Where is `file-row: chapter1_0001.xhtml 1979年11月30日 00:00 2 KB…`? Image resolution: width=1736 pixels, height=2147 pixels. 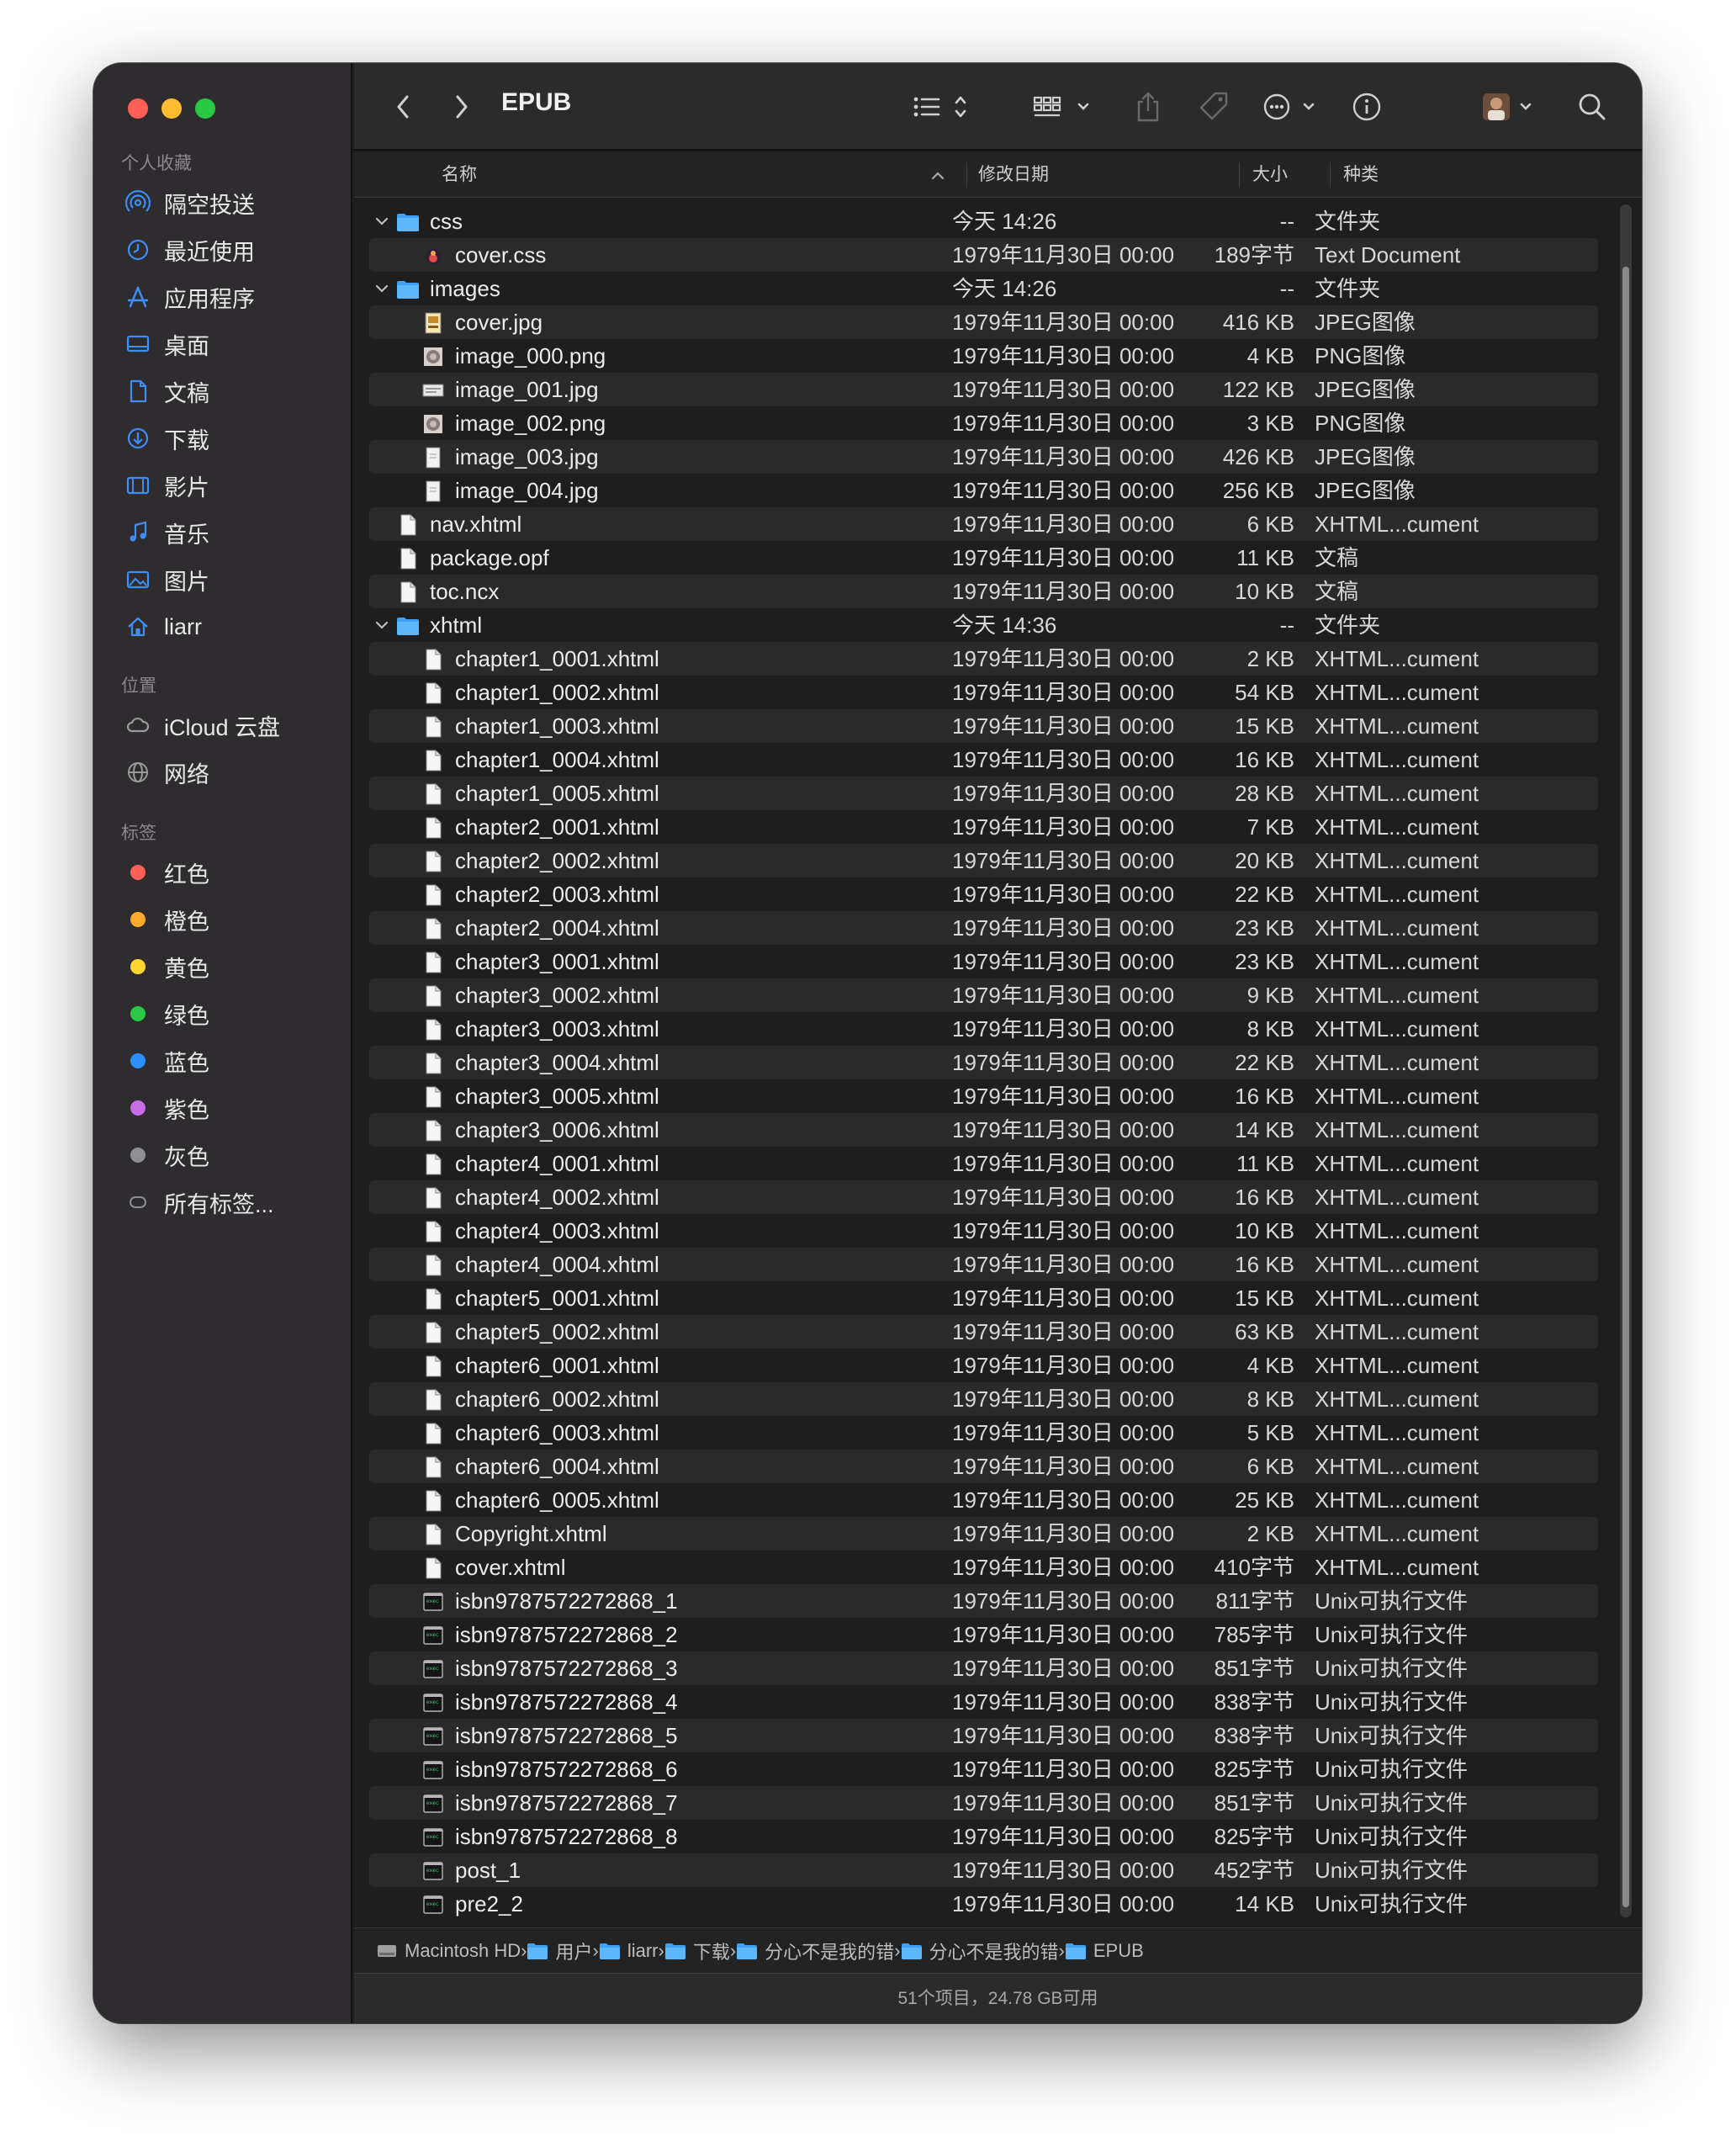
file-row: chapter1_0001.xhtml 1979年11月30日 00:00 2 KB… is located at coordinates (983, 659).